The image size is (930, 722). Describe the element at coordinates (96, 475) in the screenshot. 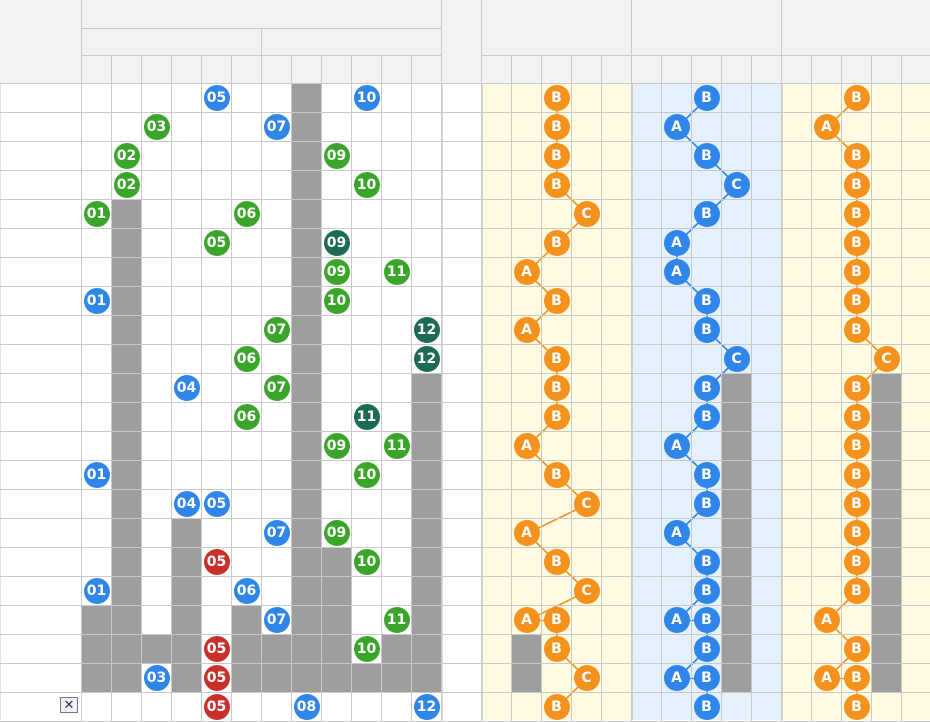

I see `drawn-number-ball: 01` at that location.